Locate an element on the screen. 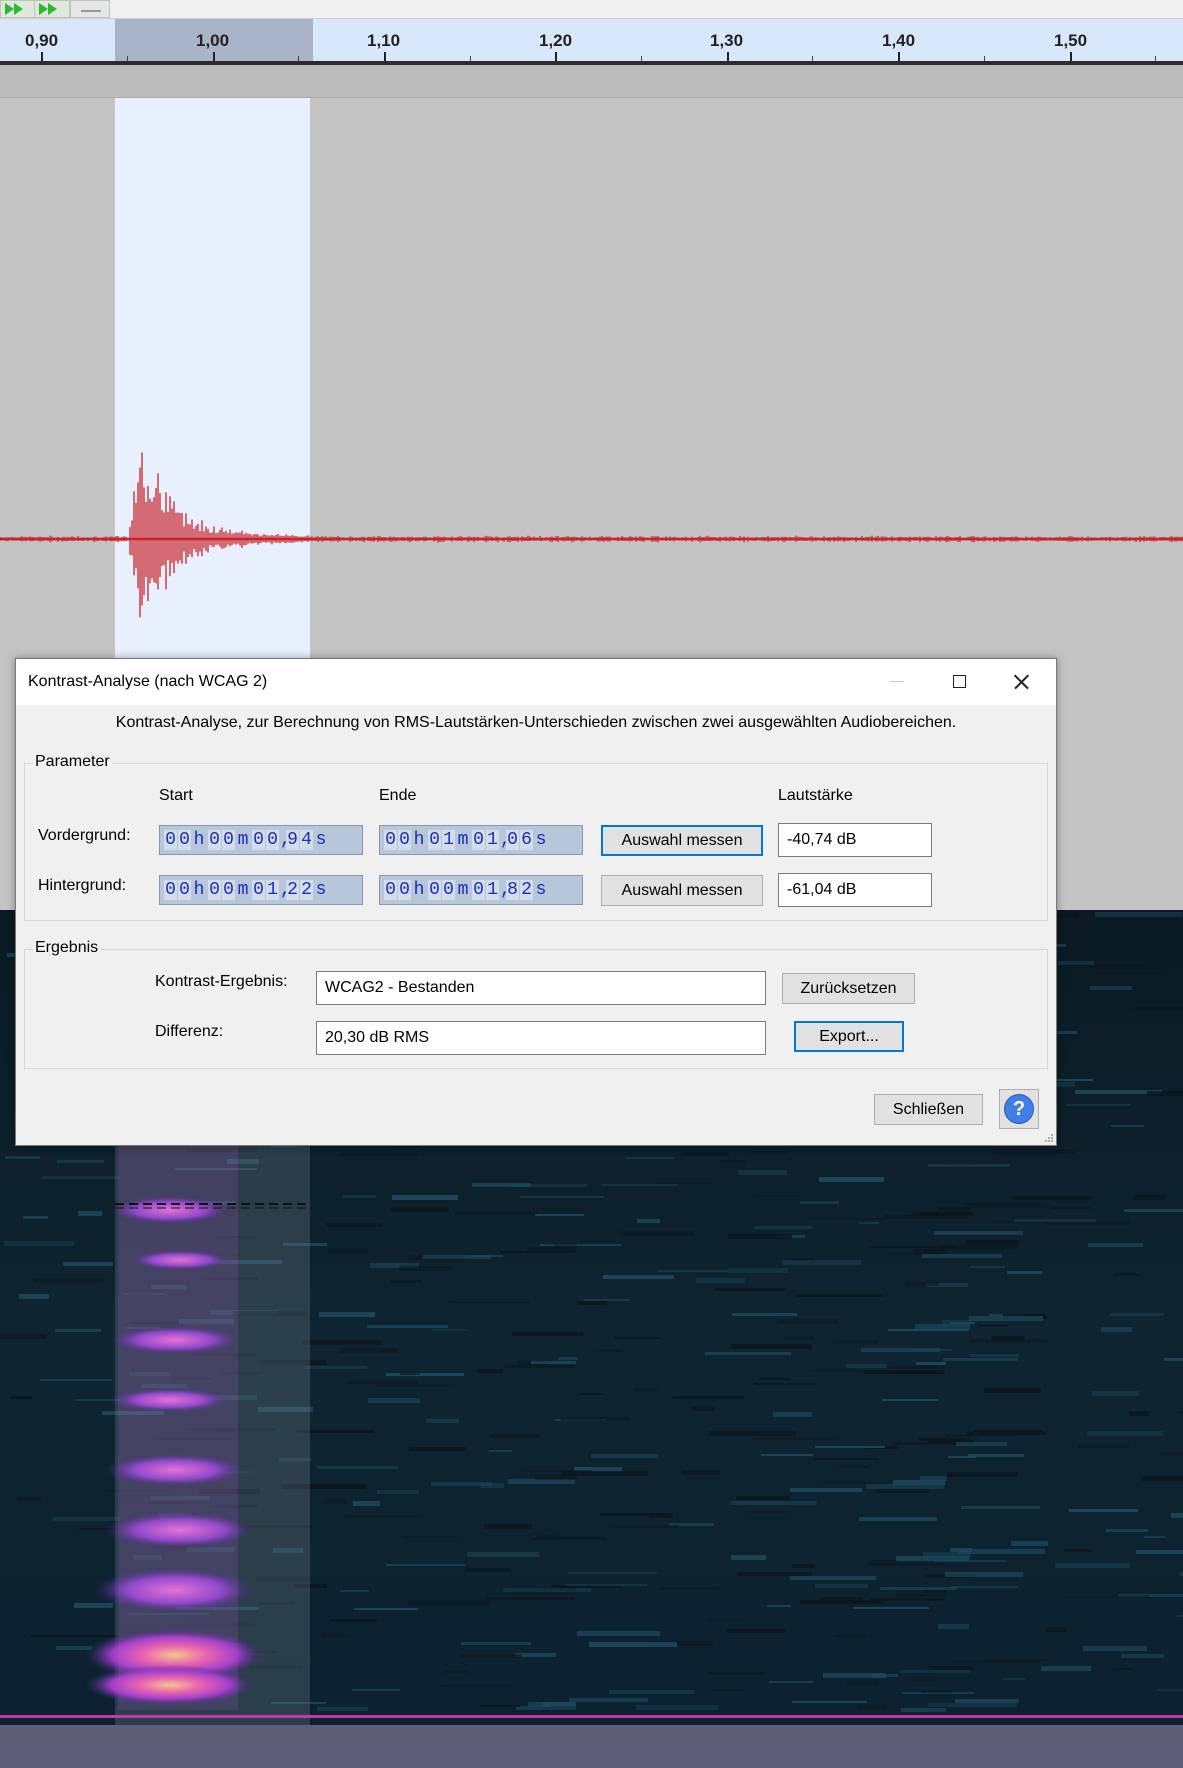 This screenshot has width=1183, height=1768. end-column-header: Ende is located at coordinates (398, 795).